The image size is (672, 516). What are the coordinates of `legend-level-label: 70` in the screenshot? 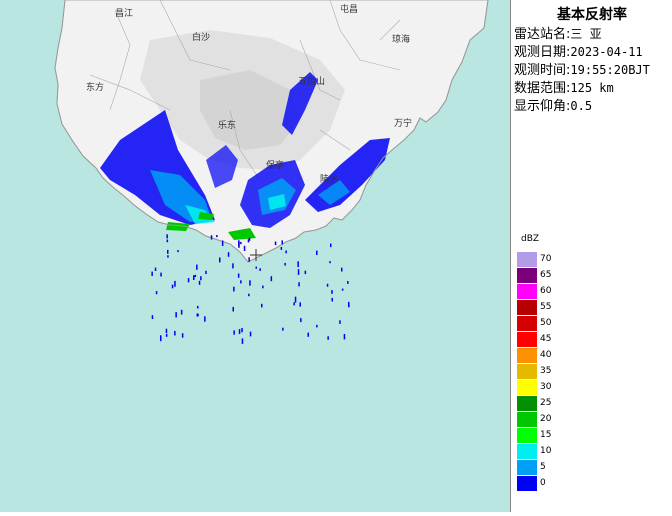 It's located at (546, 259).